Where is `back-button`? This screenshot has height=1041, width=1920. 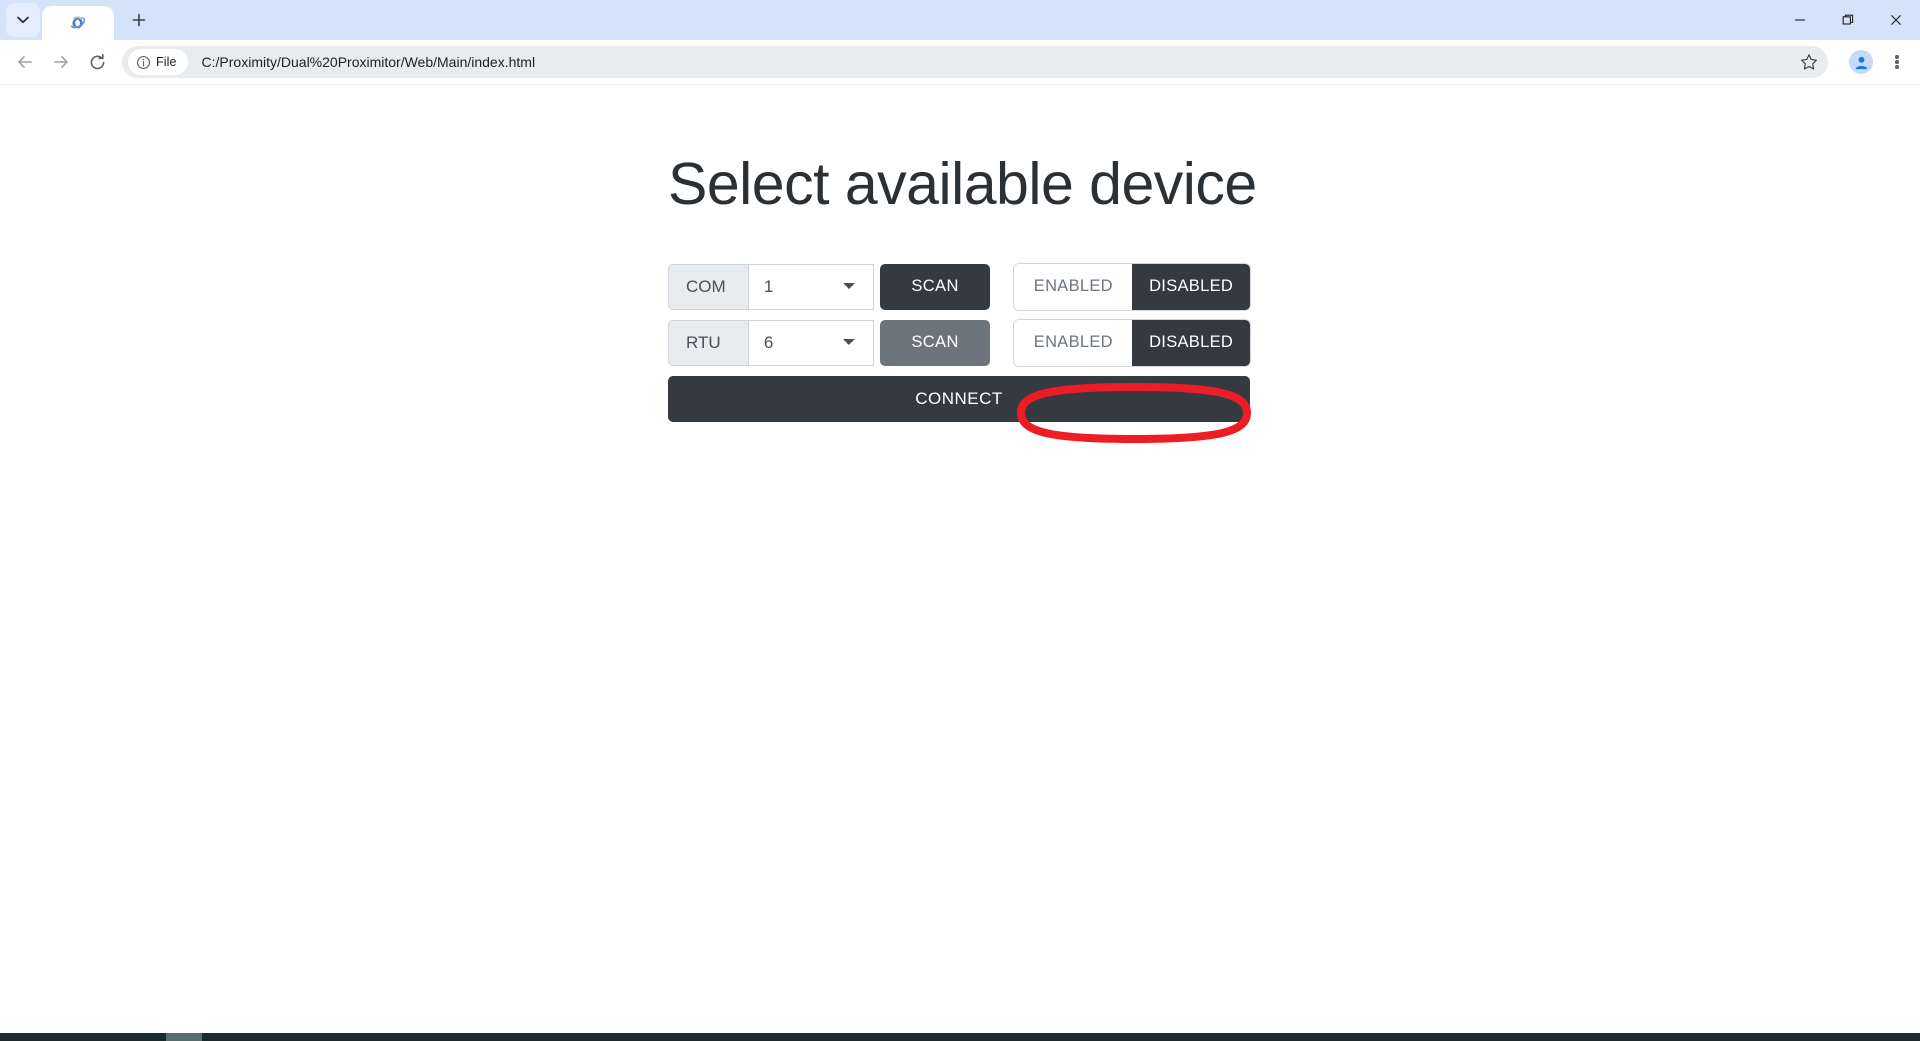 back-button is located at coordinates (25, 62).